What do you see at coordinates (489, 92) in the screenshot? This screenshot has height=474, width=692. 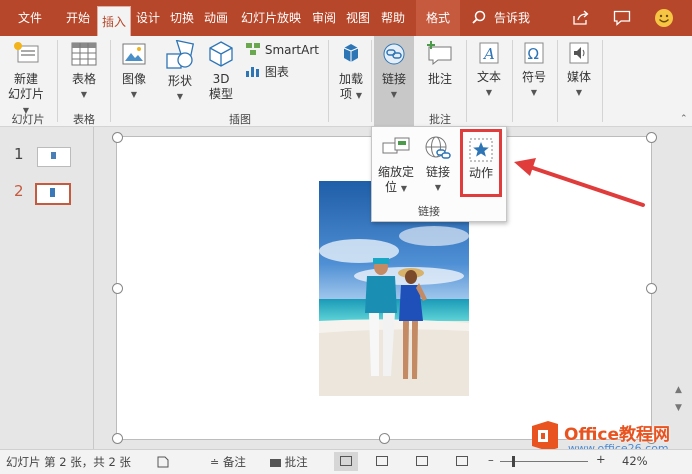 I see `text-dropdown-caret: ▼` at bounding box center [489, 92].